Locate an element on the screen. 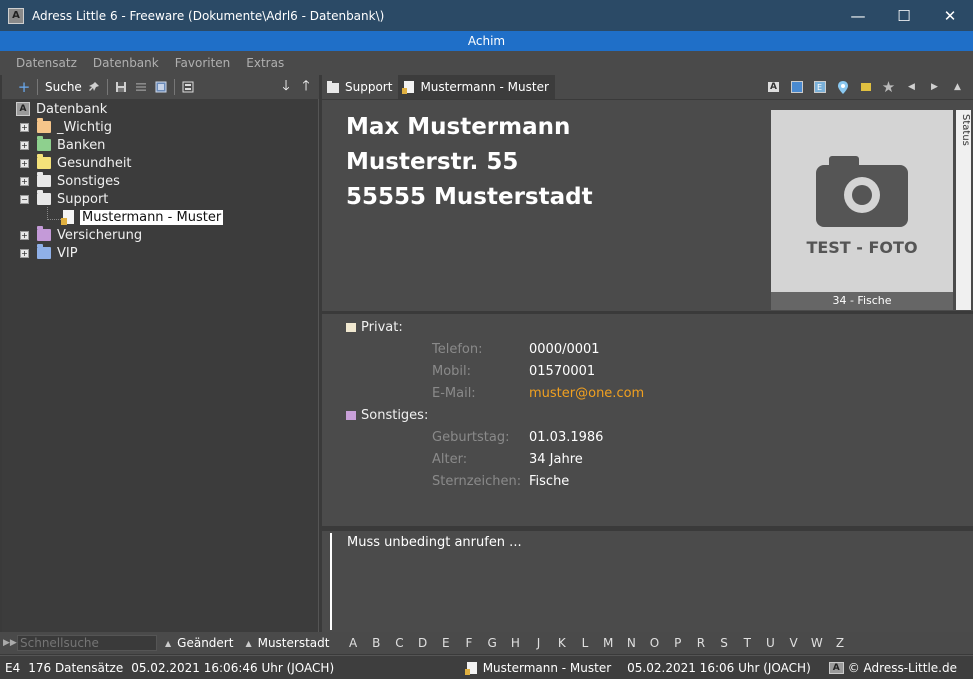 The image size is (973, 679). letter-filter-o: O is located at coordinates (654, 643).